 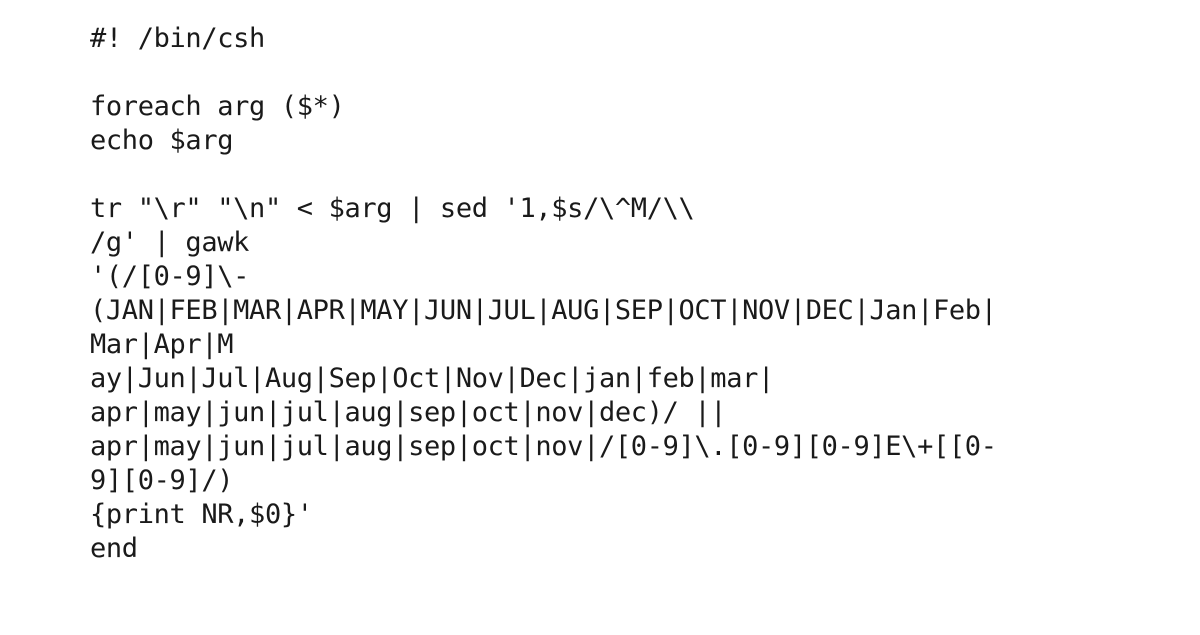 I want to click on code-line-16: end, so click(x=114, y=548).